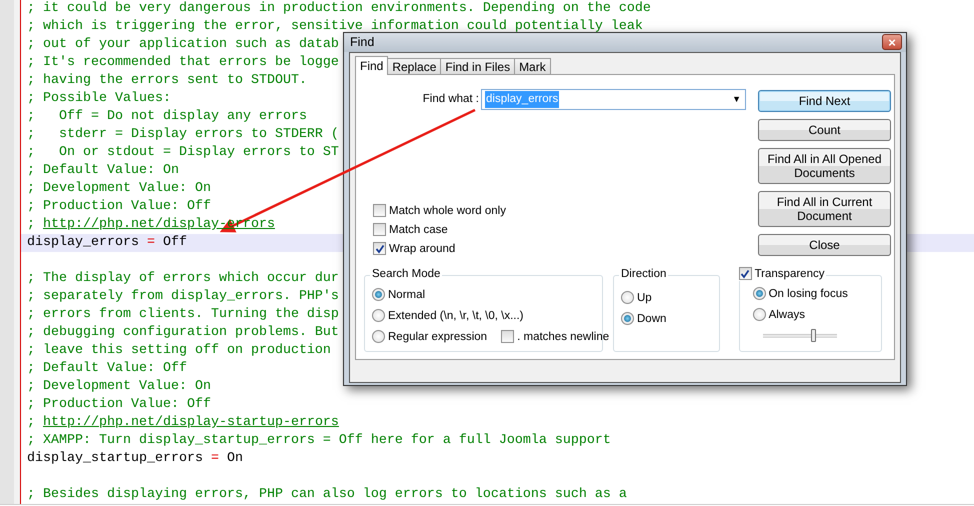 This screenshot has height=506, width=974. I want to click on code-comment: ; errors from clients. Turning the disp, so click(183, 314).